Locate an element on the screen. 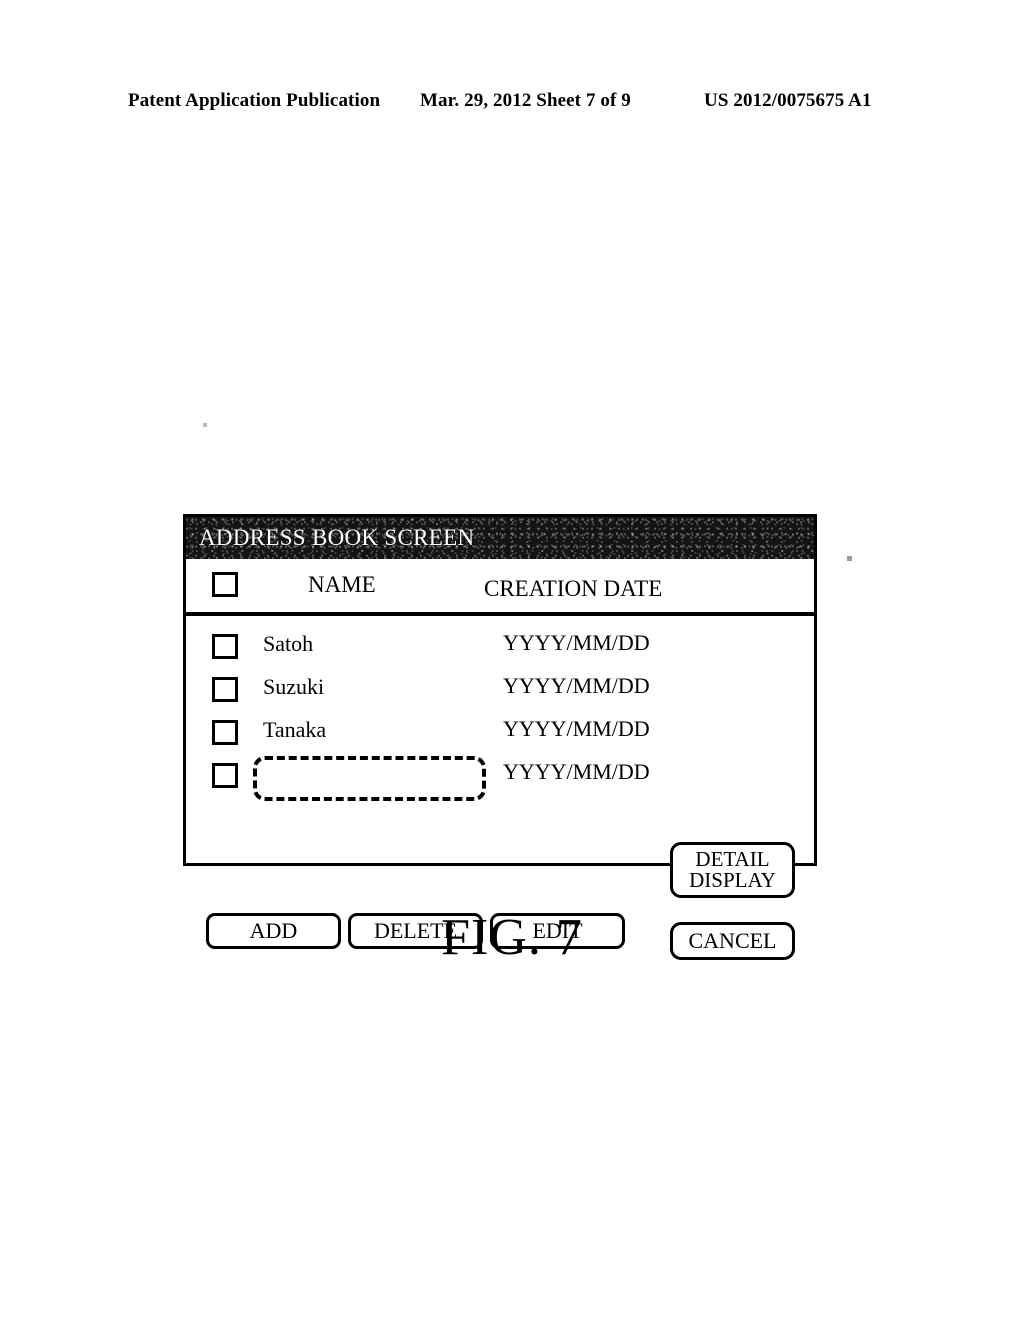  figure-caption: FIG. 7 is located at coordinates (512, 937).